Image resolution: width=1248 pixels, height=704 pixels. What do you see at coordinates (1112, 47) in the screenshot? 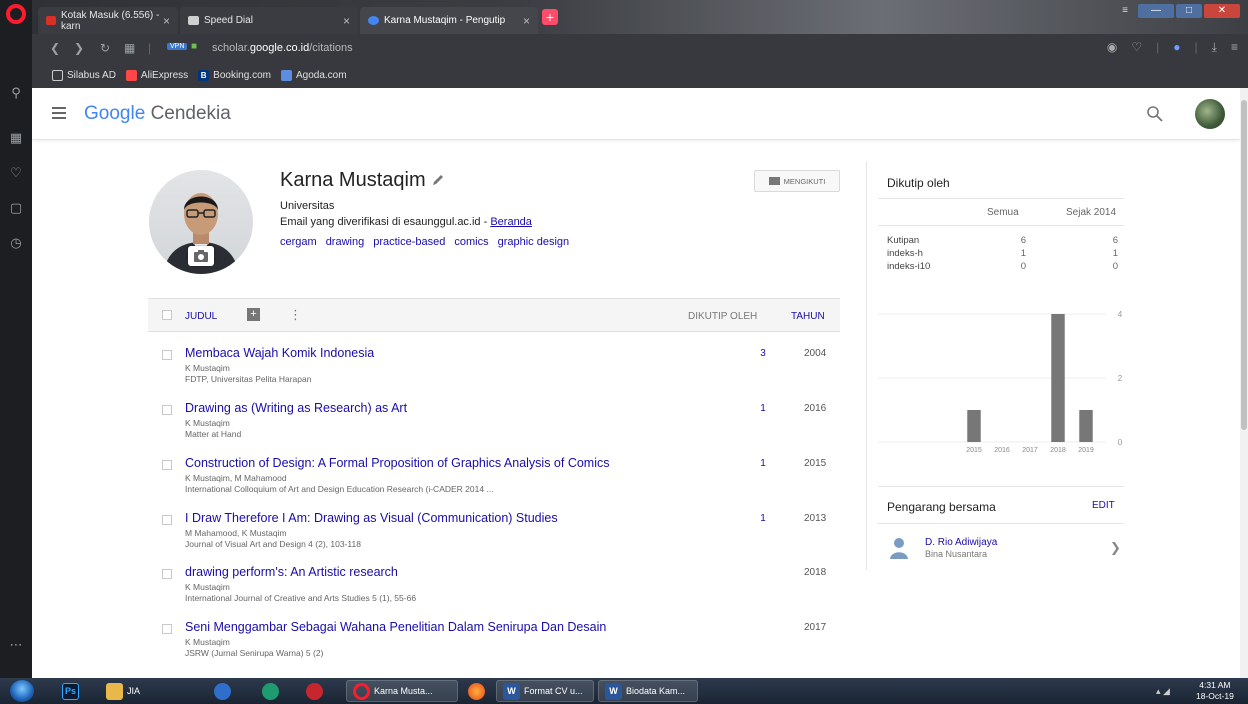
I see `camera-icon: ◉` at bounding box center [1112, 47].